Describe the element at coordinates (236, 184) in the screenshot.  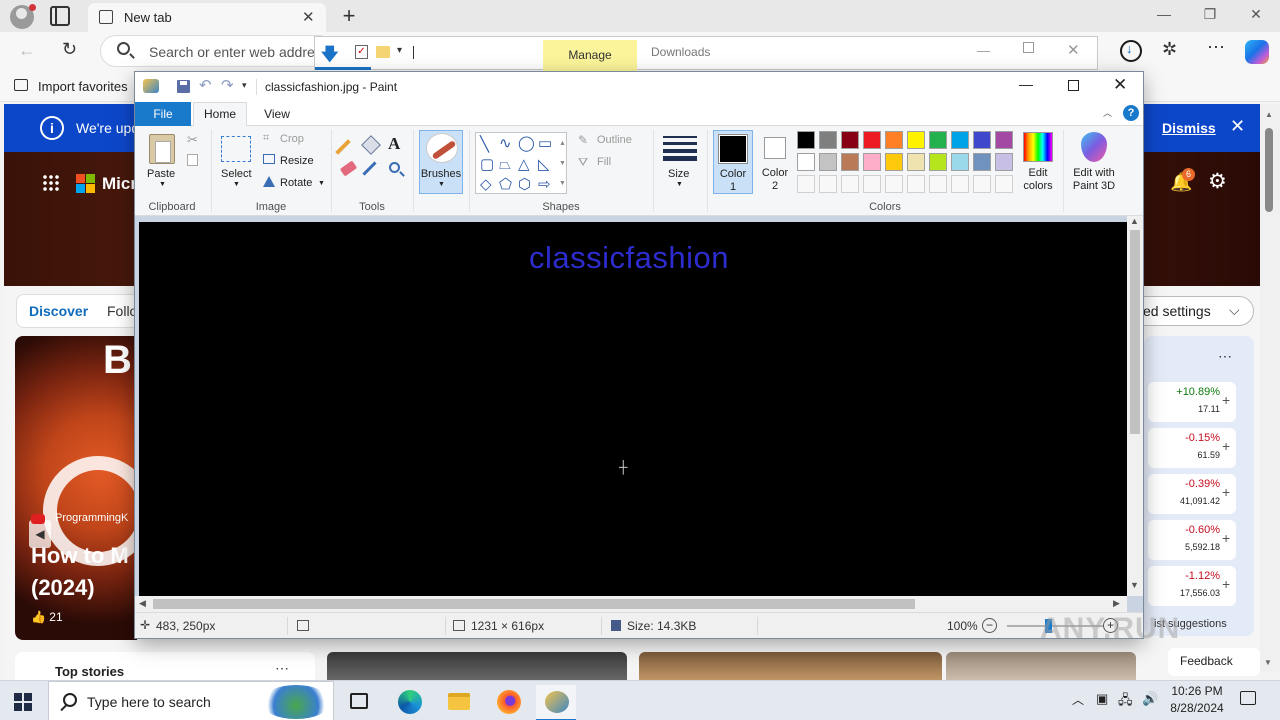
I see `select-dropdown-icon: ▼` at that location.